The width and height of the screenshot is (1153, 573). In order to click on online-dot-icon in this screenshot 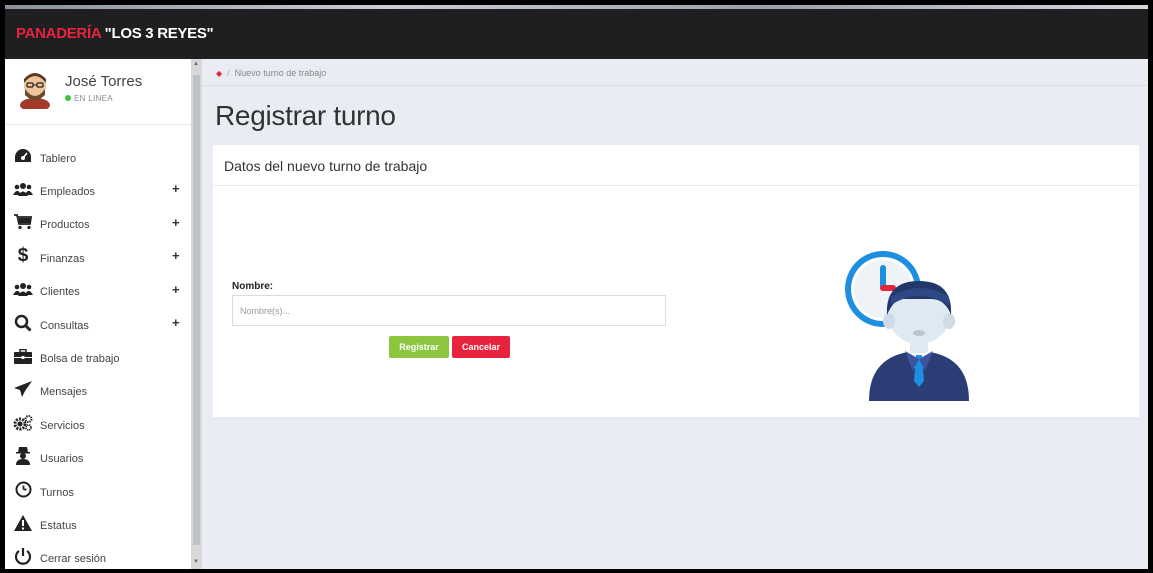, I will do `click(68, 98)`.